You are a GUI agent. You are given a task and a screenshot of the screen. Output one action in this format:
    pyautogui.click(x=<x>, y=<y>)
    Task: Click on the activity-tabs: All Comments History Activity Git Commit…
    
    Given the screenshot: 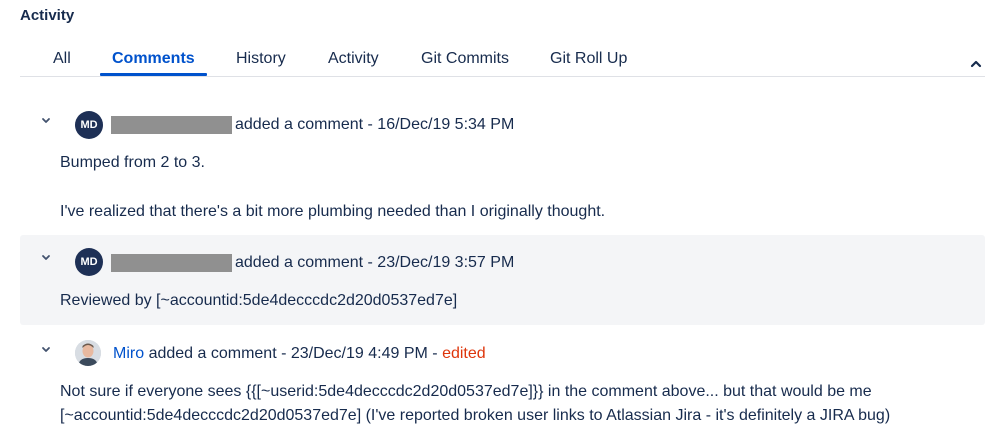 What is the action you would take?
    pyautogui.click(x=502, y=58)
    